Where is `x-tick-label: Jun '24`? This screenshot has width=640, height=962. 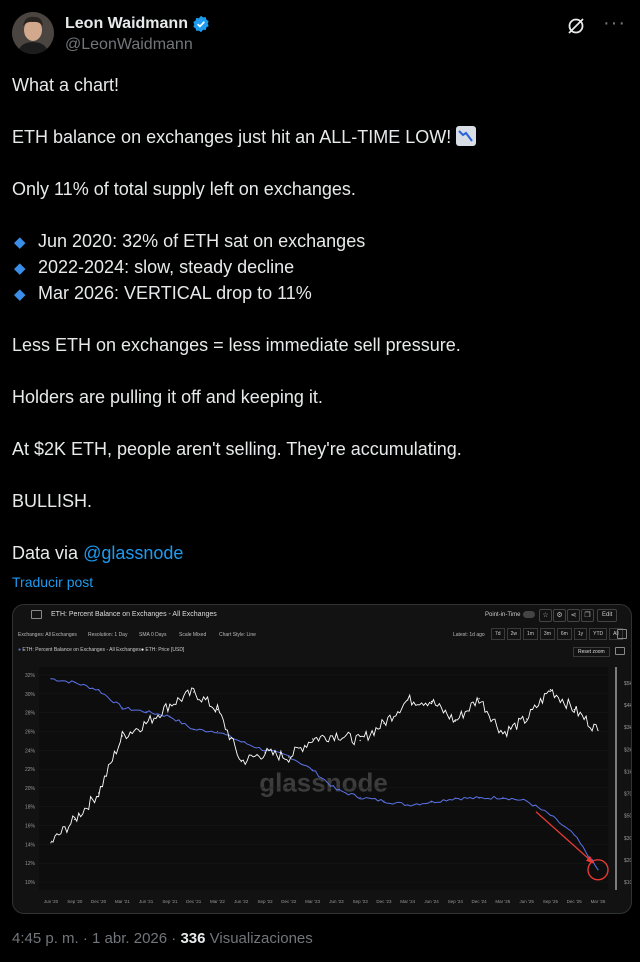
x-tick-label: Jun '24 is located at coordinates (431, 901).